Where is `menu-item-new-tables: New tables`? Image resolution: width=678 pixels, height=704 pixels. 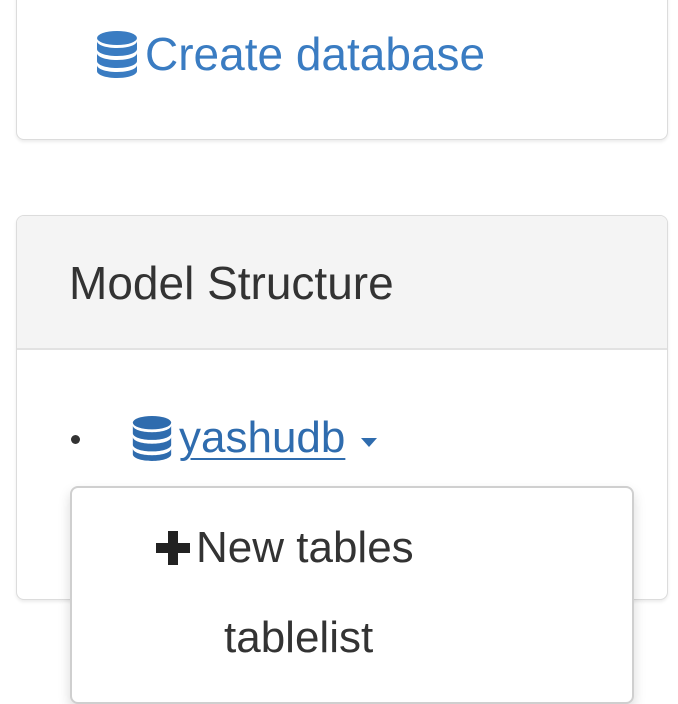
menu-item-new-tables: New tables is located at coordinates (285, 548).